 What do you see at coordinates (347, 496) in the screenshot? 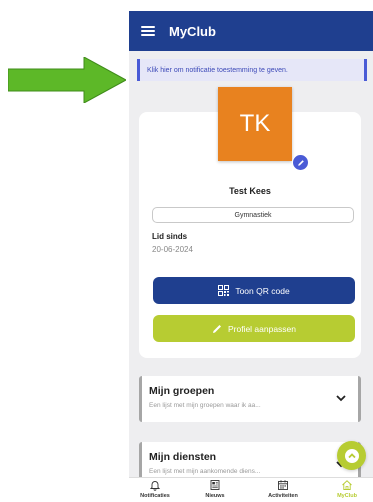
I see `nav-label: MyClub` at bounding box center [347, 496].